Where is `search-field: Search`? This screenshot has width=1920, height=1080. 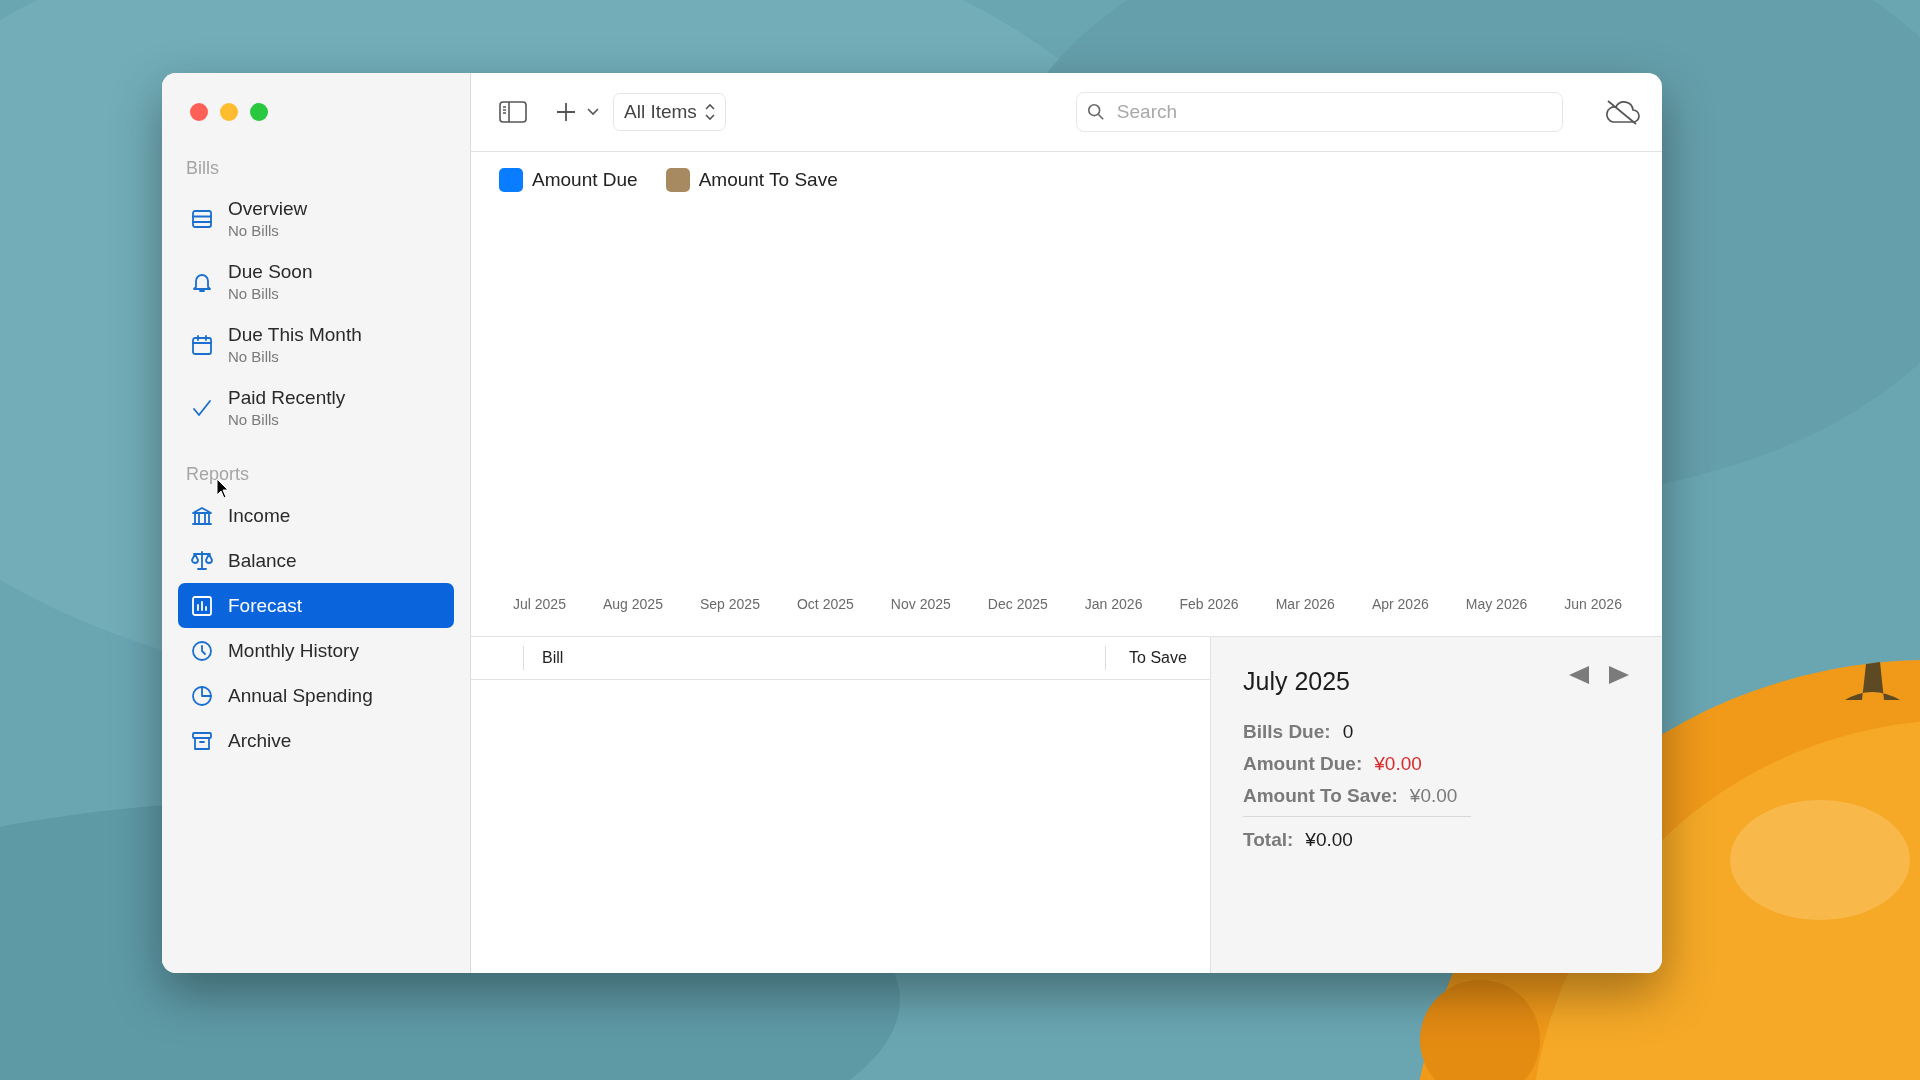 search-field: Search is located at coordinates (1319, 112).